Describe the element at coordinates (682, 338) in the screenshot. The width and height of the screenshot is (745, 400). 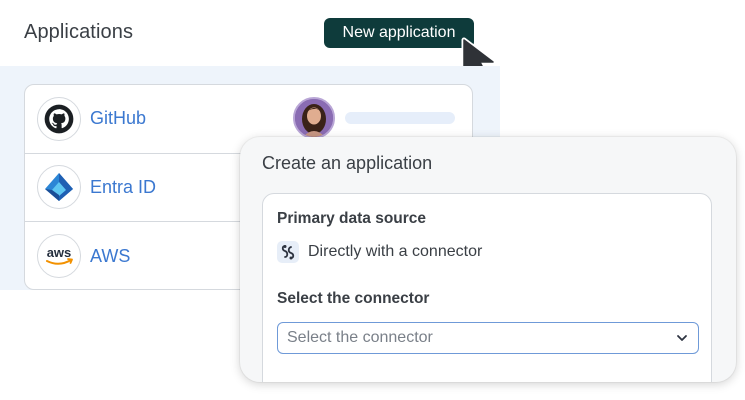
I see `chevron-down-icon` at that location.